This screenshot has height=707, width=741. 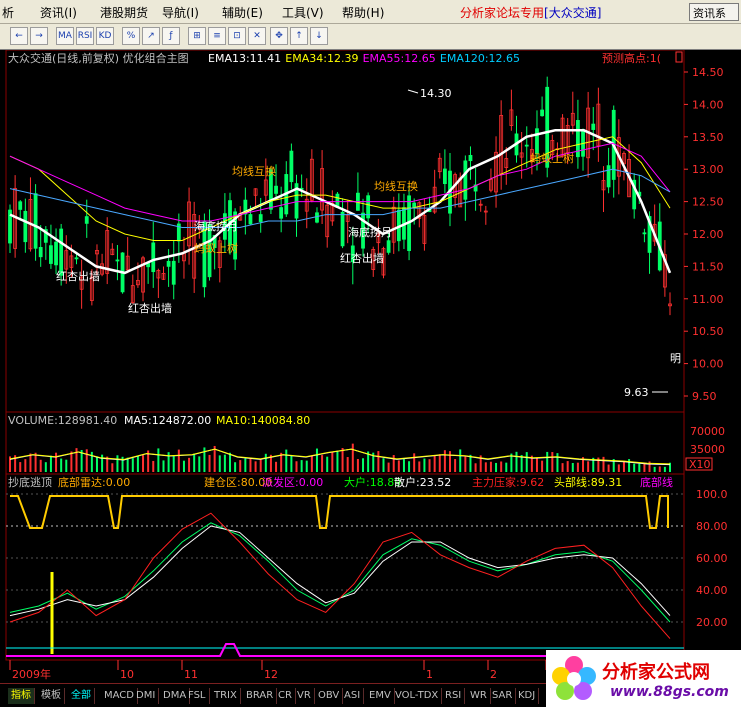 What do you see at coordinates (707, 431) in the screenshot?
I see `volume-ytick-70000: 70000` at bounding box center [707, 431].